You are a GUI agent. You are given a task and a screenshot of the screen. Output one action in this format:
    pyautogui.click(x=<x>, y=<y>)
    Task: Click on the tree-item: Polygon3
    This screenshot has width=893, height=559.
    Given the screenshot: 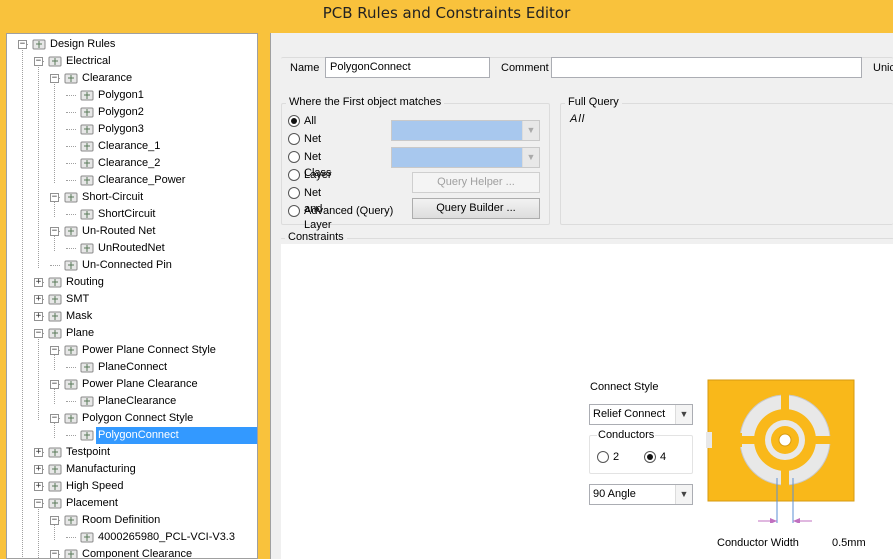 What is the action you would take?
    pyautogui.click(x=132, y=129)
    